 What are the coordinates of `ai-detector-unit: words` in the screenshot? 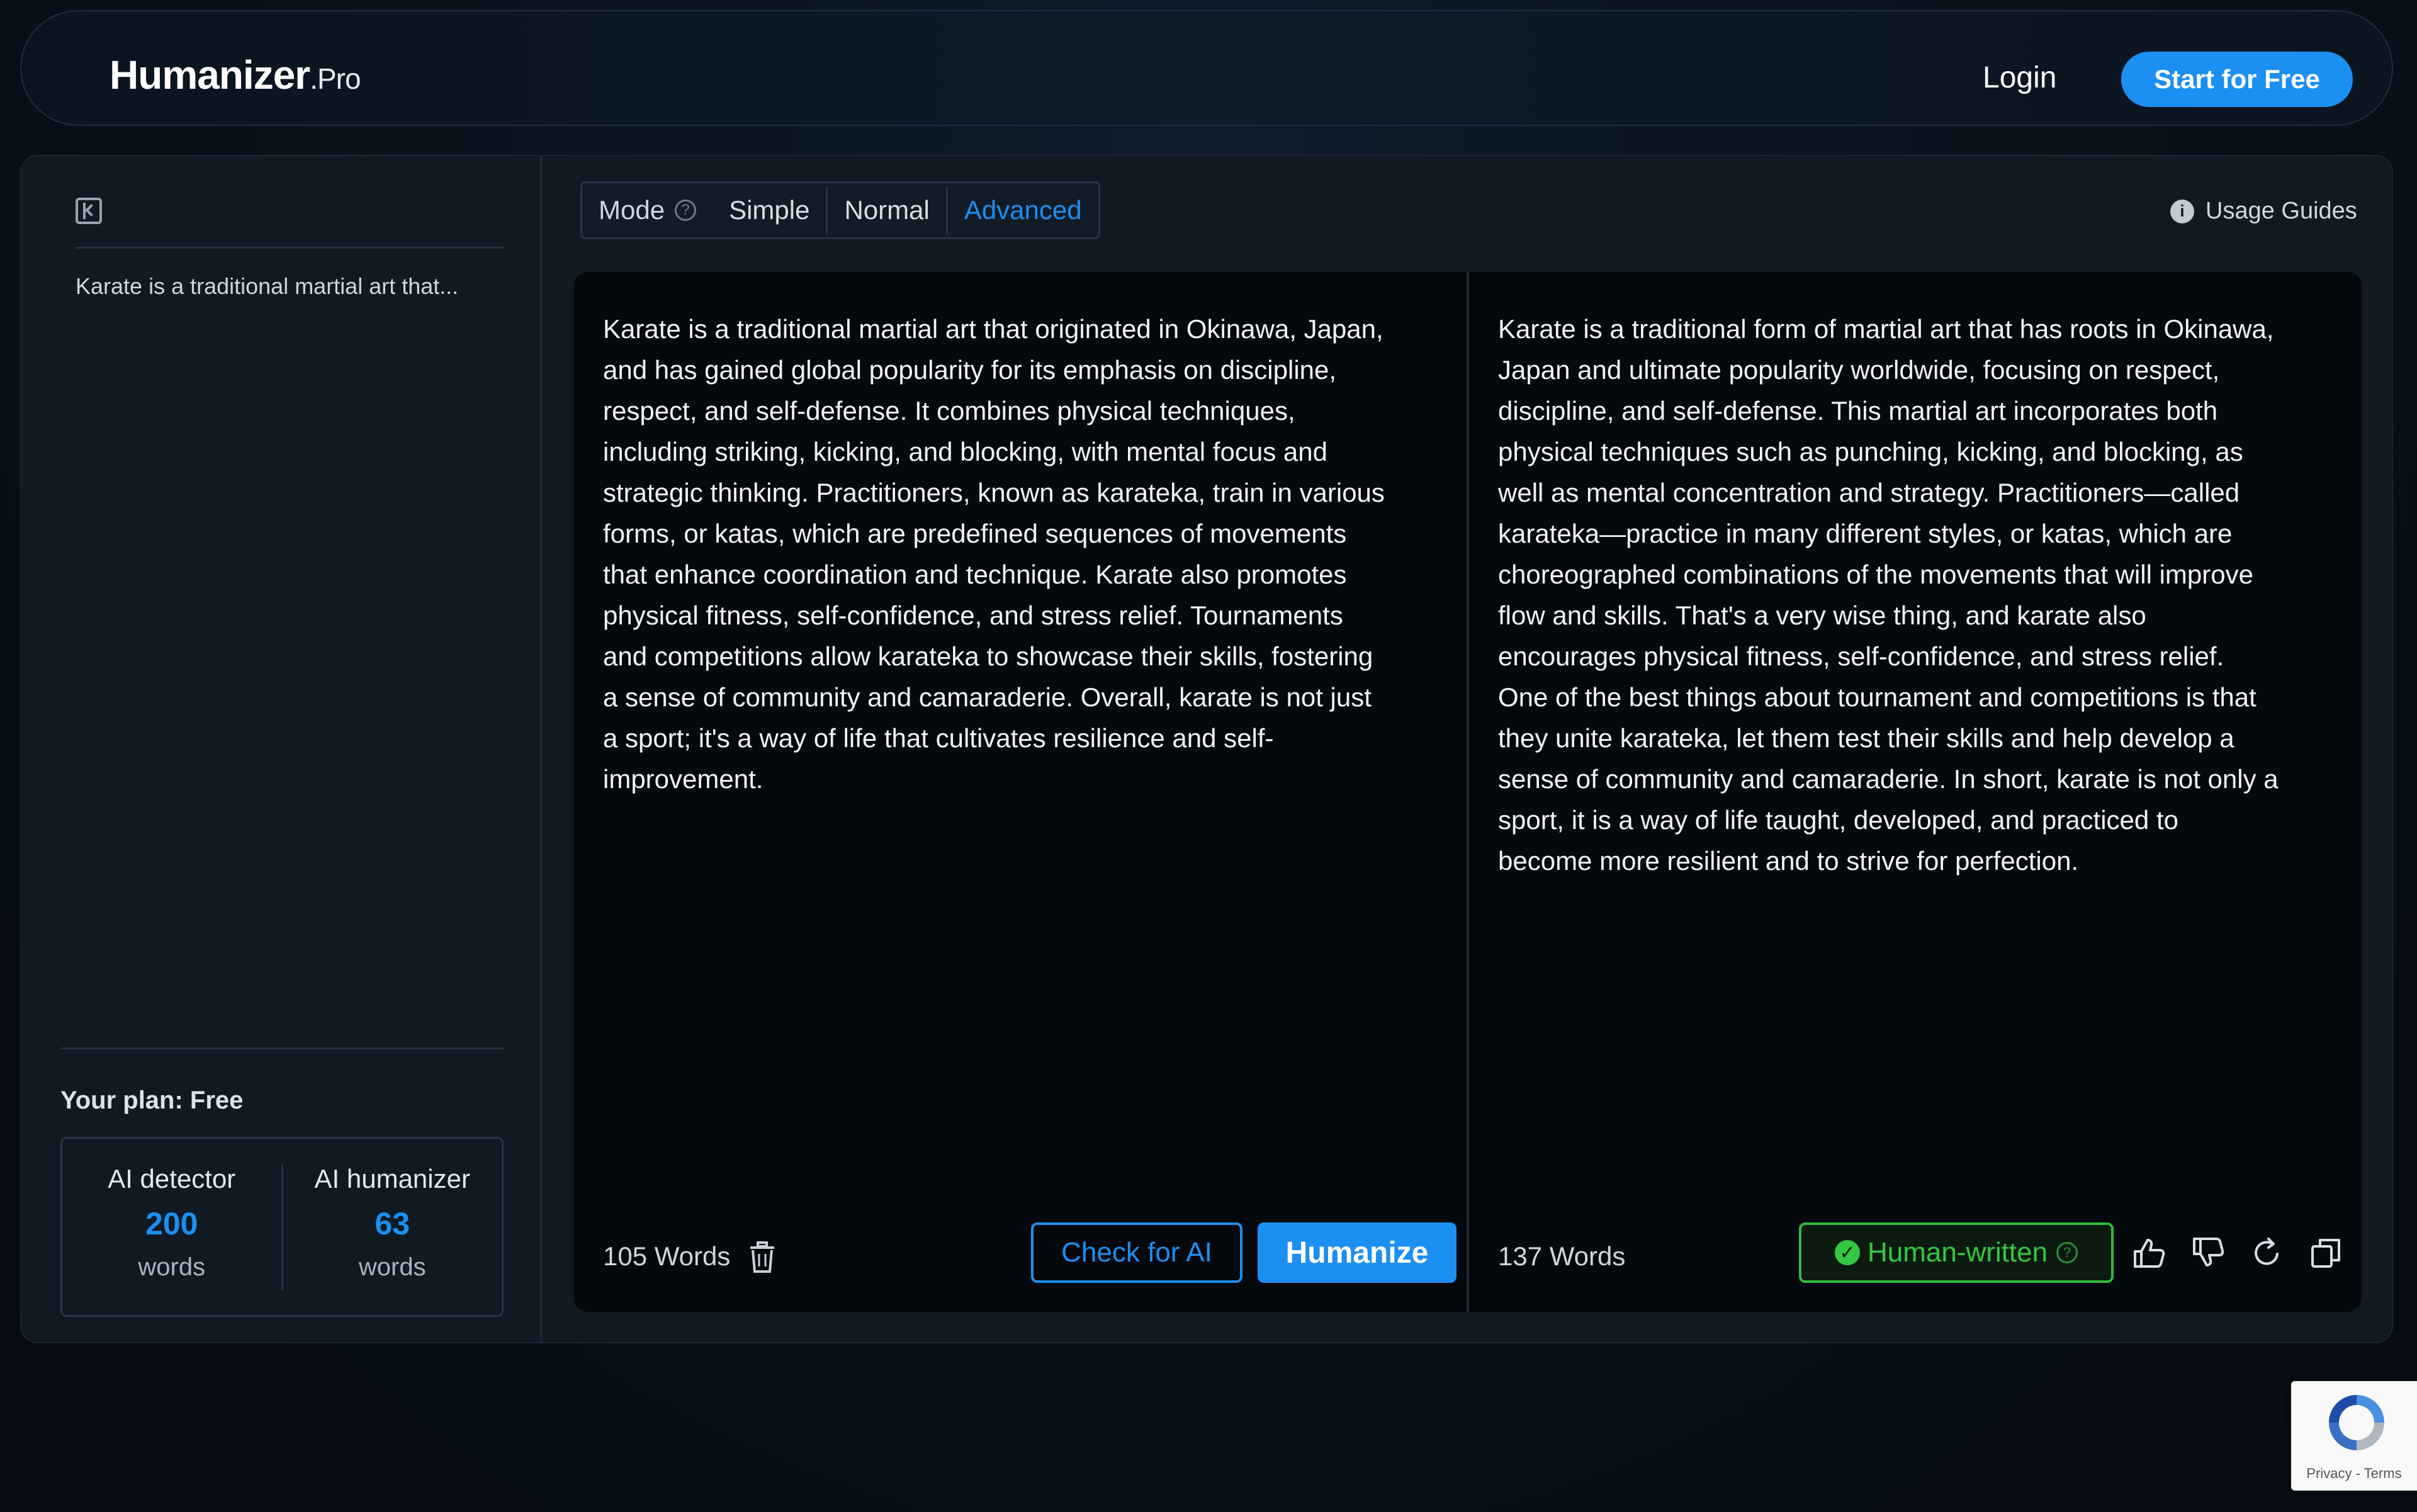 It's located at (172, 1267).